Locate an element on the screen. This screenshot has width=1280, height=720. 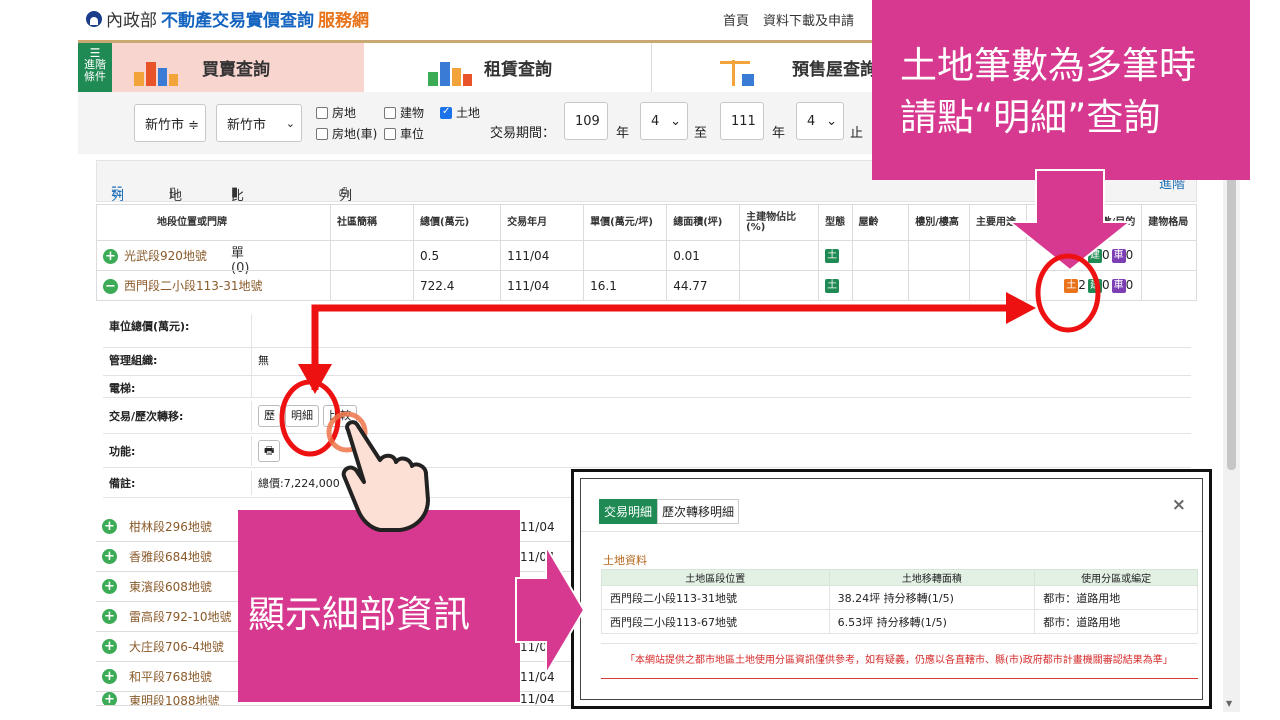
tab-sales: 買賣查詢 is located at coordinates (238, 67).